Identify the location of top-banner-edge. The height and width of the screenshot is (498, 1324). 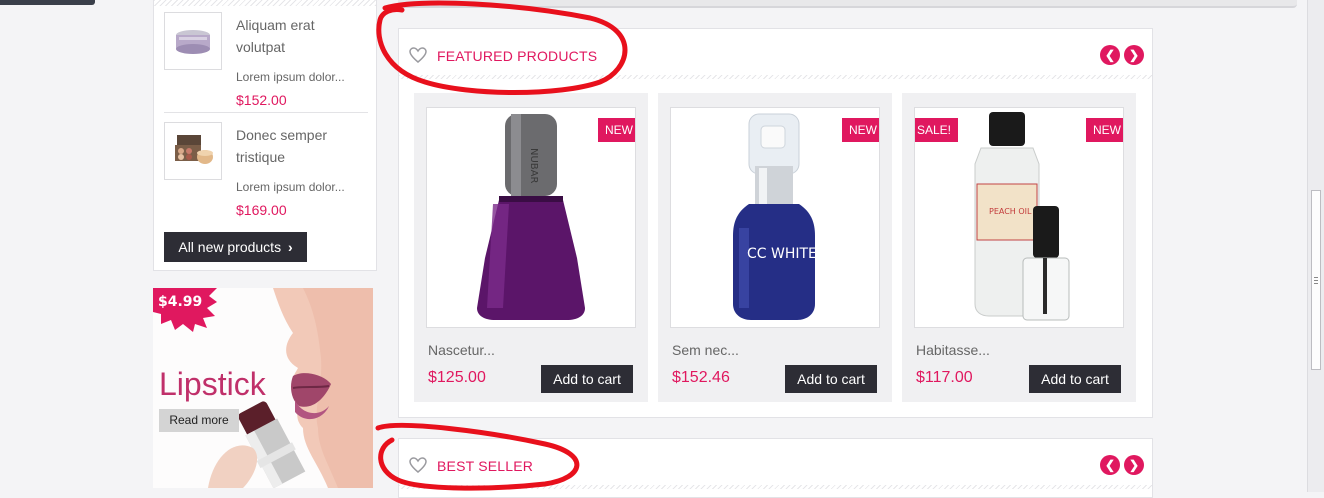
(847, 4).